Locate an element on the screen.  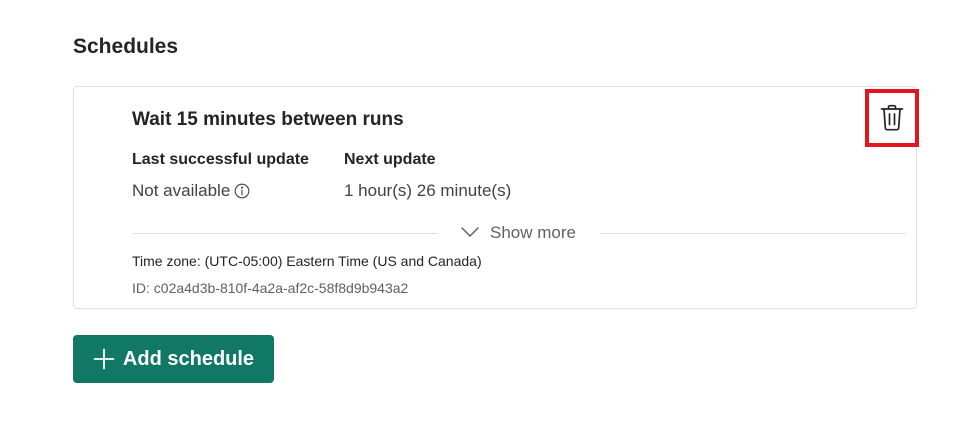
next-update-value: 1 hour(s) 26 minute(s) is located at coordinates (428, 190).